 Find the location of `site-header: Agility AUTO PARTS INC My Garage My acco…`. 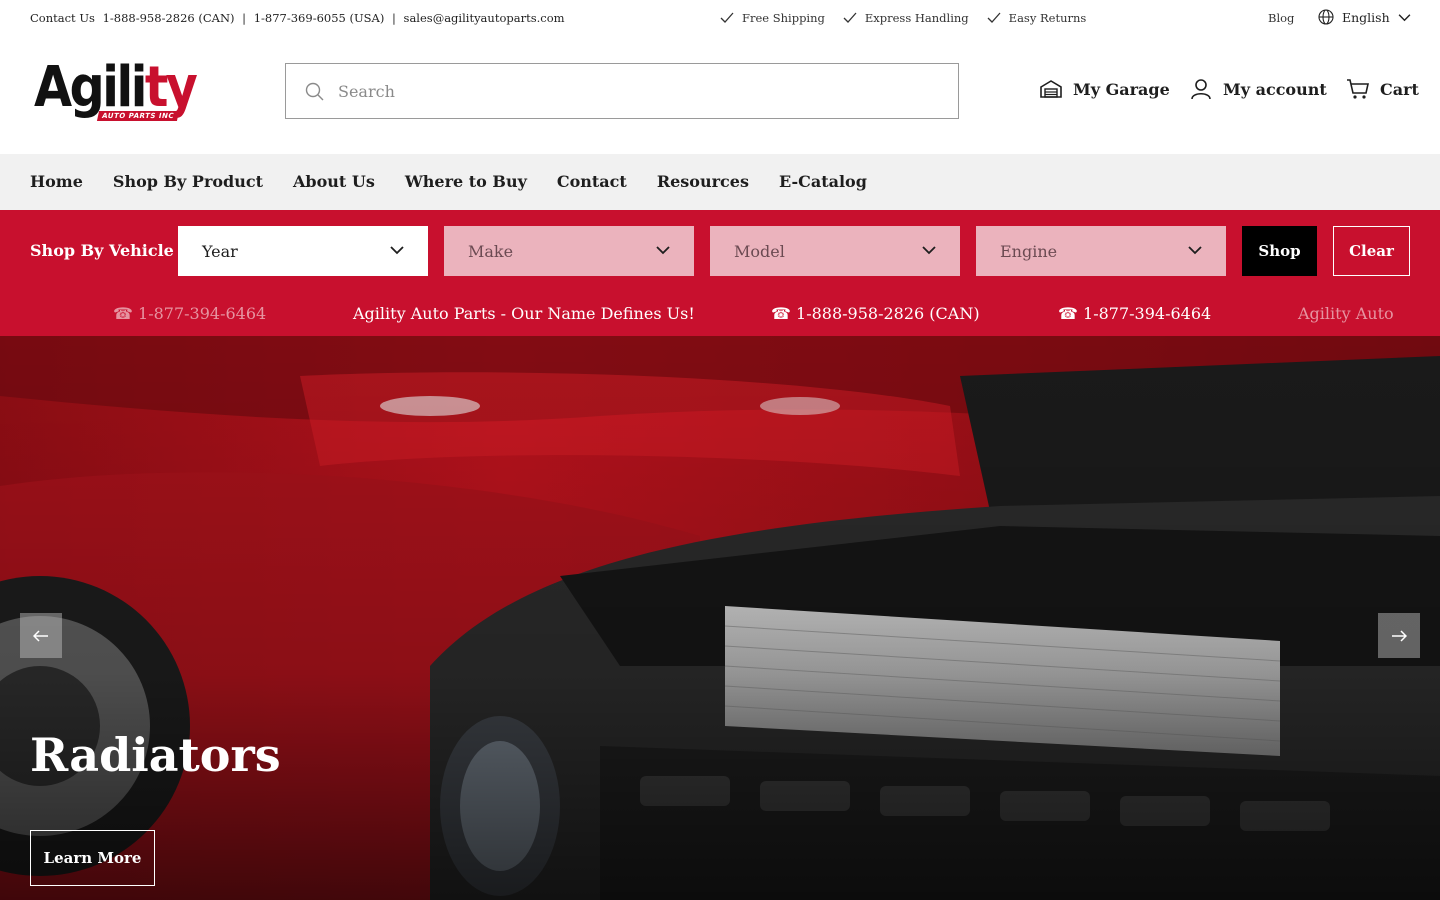

site-header: Agility AUTO PARTS INC My Garage My acco… is located at coordinates (720, 95).